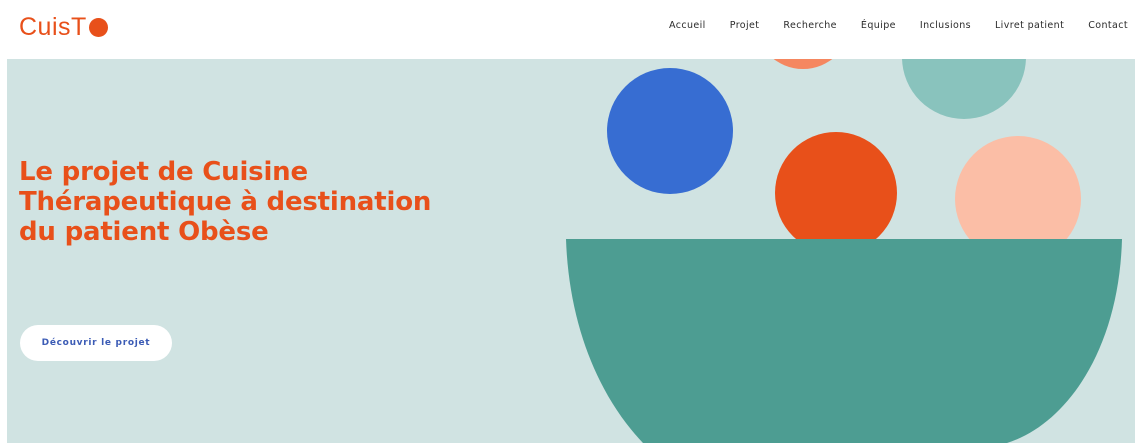  I want to click on coral-ball, so click(803, 64).